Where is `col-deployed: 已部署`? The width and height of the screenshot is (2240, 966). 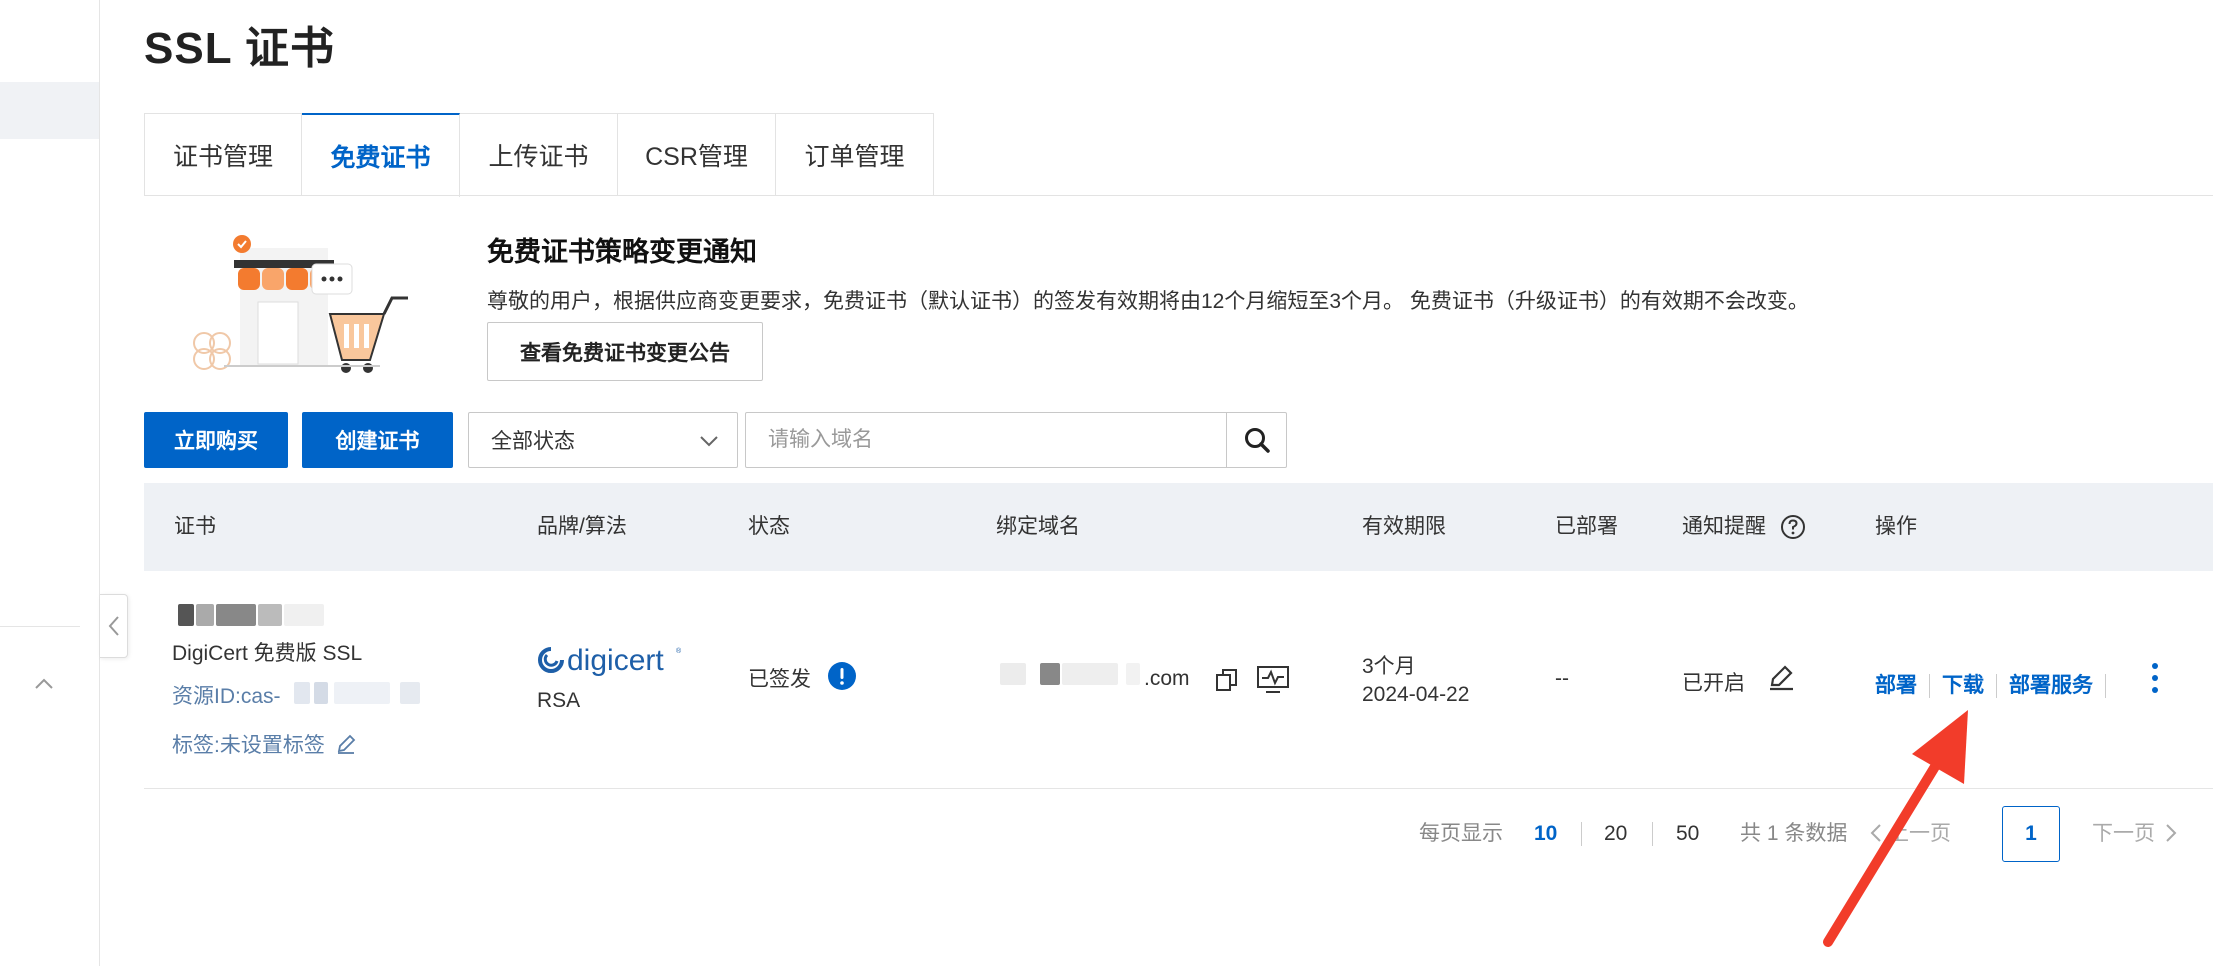
col-deployed: 已部署 is located at coordinates (1586, 526).